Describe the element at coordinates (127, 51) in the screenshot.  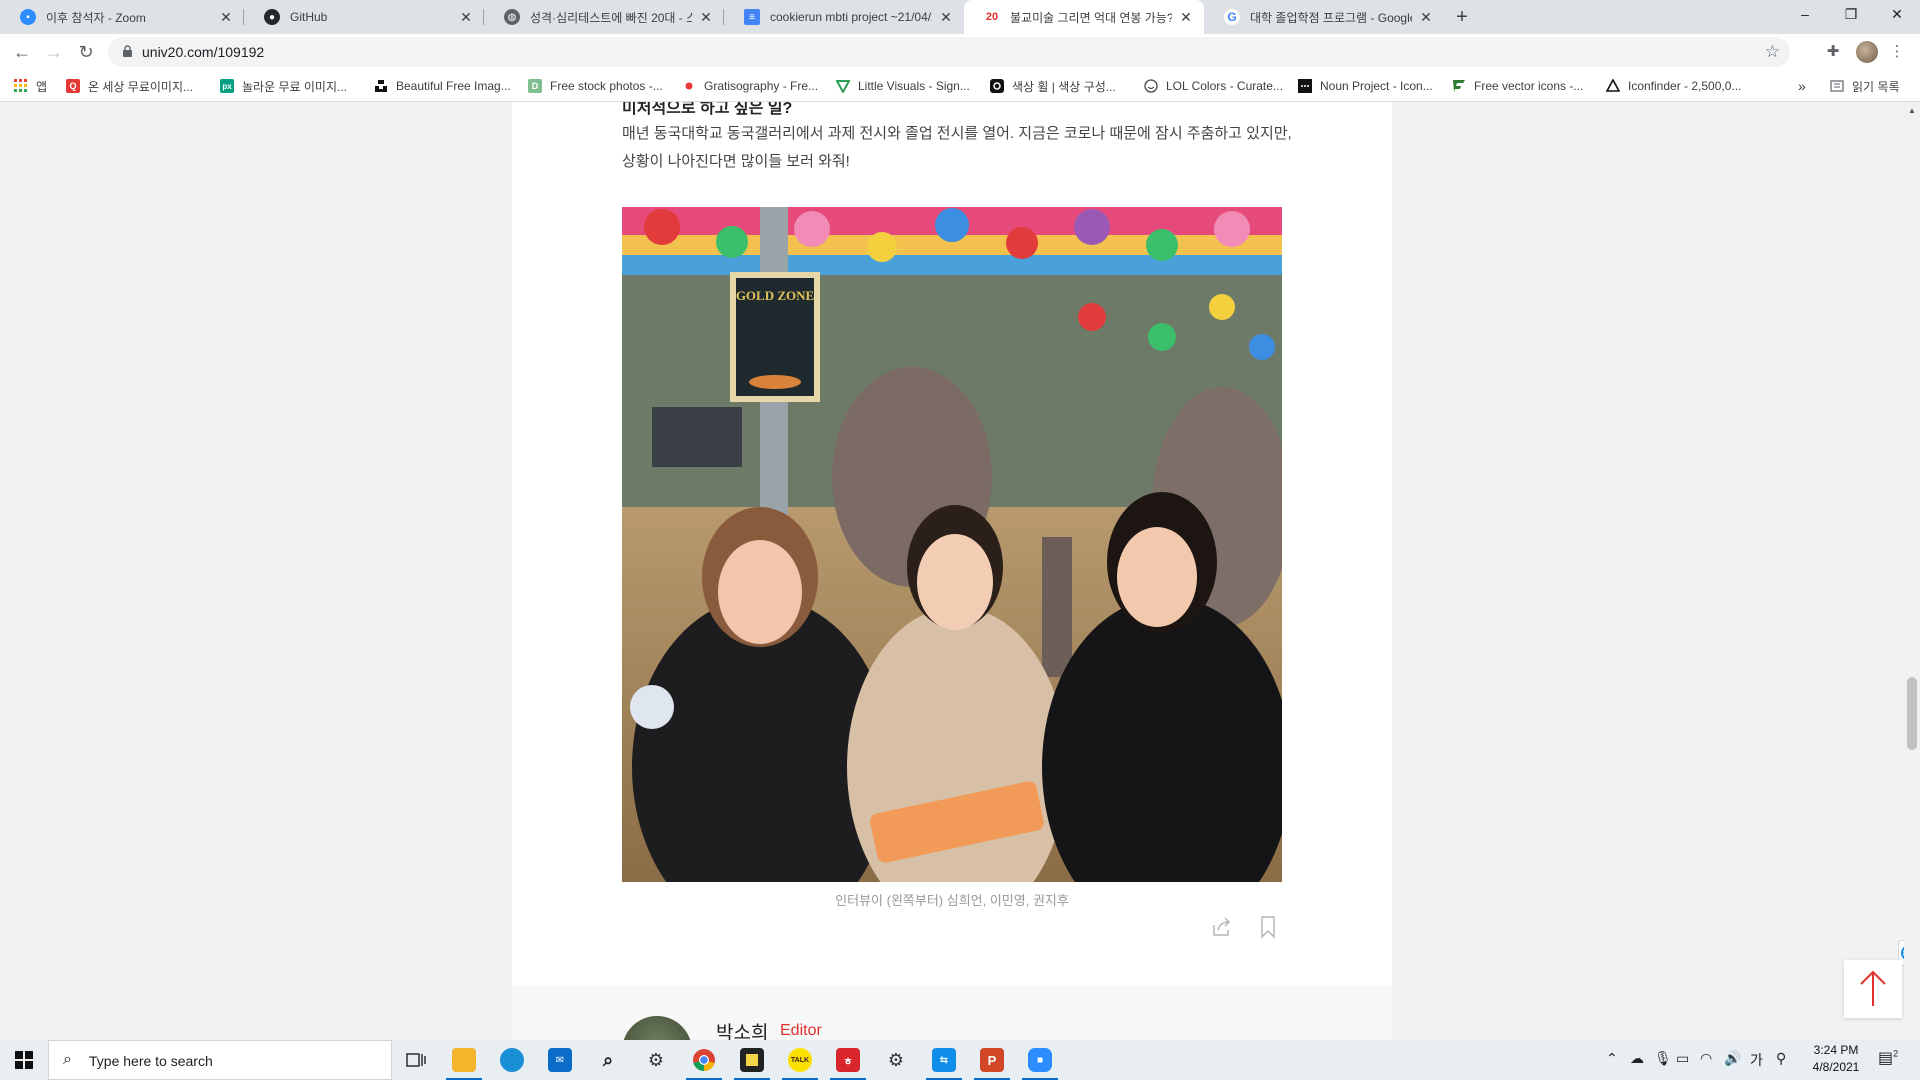
I see `lock-icon` at that location.